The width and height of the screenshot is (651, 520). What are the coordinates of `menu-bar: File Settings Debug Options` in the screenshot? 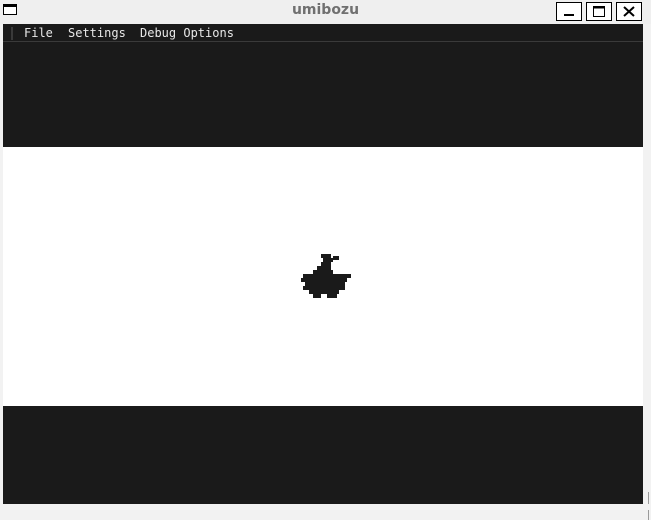 It's located at (323, 33).